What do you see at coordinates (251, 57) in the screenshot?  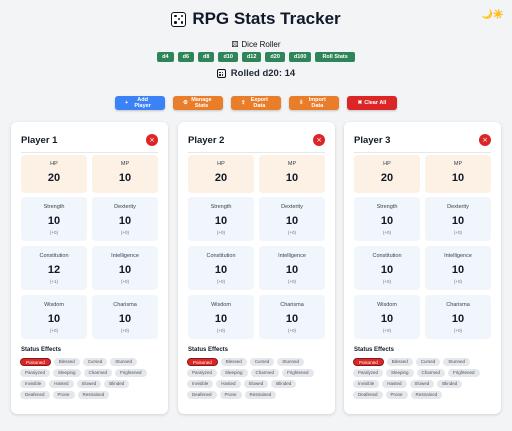 I see `roll-d12-button: d12` at bounding box center [251, 57].